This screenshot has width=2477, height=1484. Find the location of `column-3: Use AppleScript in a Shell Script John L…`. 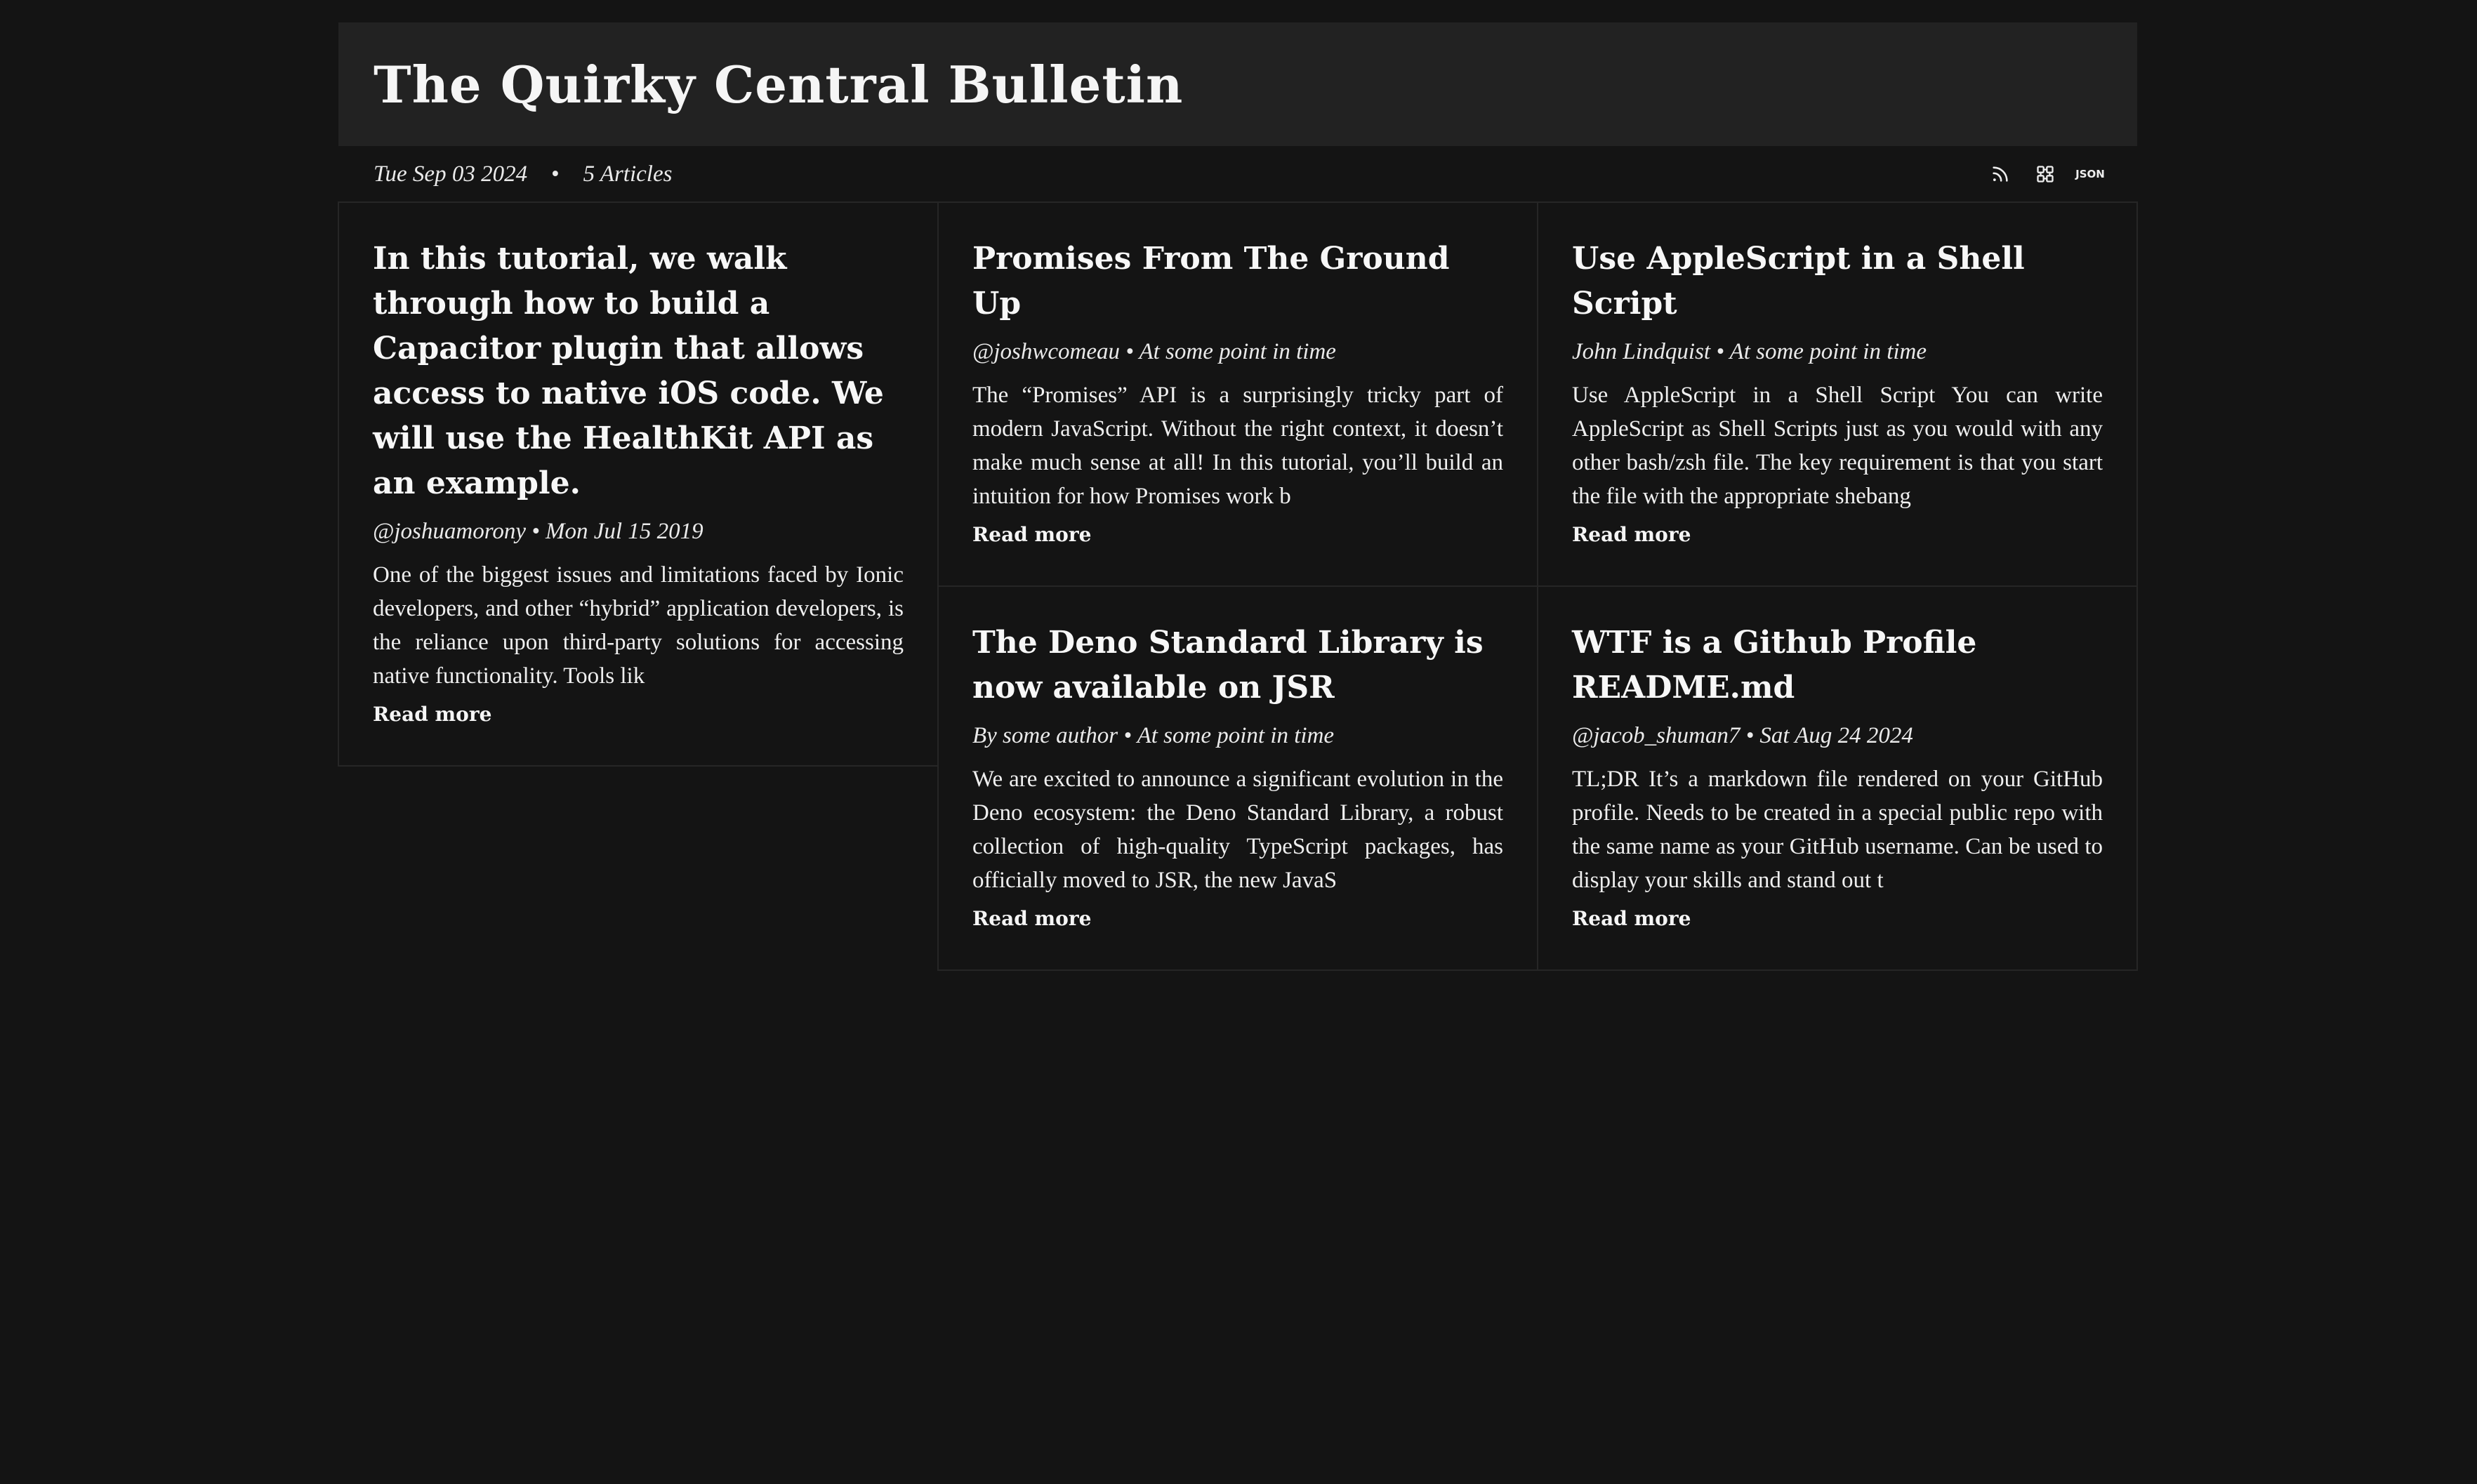

column-3: Use AppleScript in a Shell Script John L… is located at coordinates (1838, 586).